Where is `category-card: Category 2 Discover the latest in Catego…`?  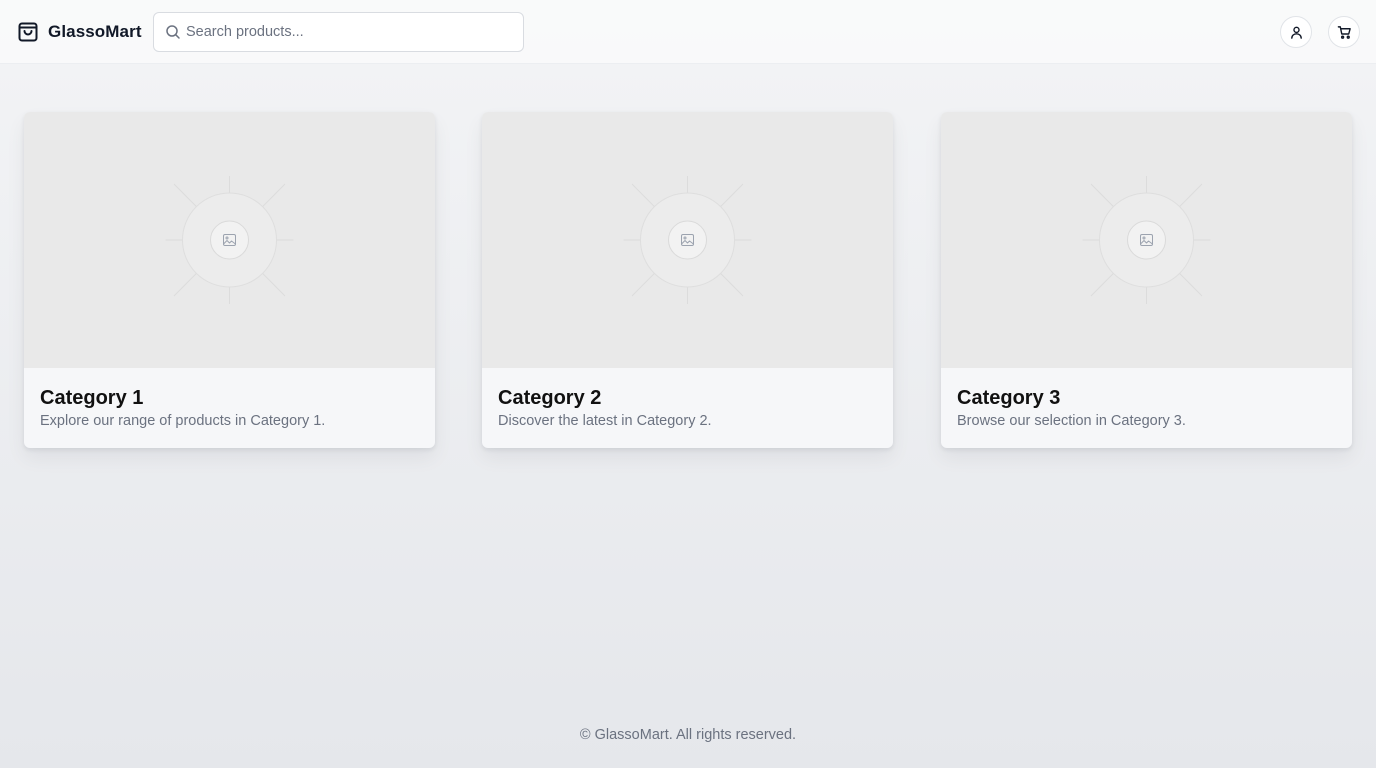 category-card: Category 2 Discover the latest in Catego… is located at coordinates (687, 280).